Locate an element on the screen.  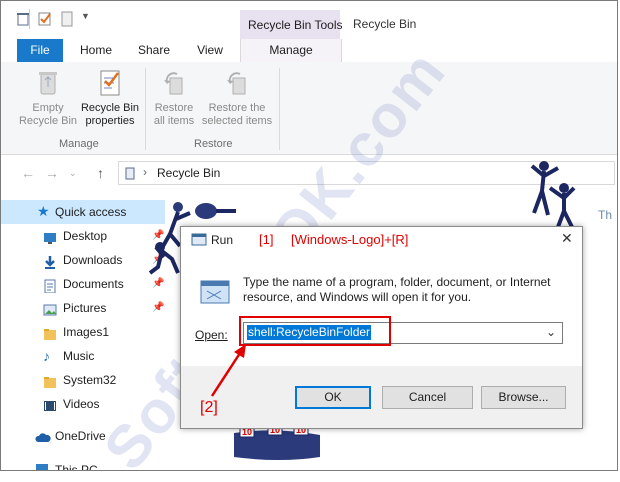
up-arrow-icon: ↑ is located at coordinates (100, 173).